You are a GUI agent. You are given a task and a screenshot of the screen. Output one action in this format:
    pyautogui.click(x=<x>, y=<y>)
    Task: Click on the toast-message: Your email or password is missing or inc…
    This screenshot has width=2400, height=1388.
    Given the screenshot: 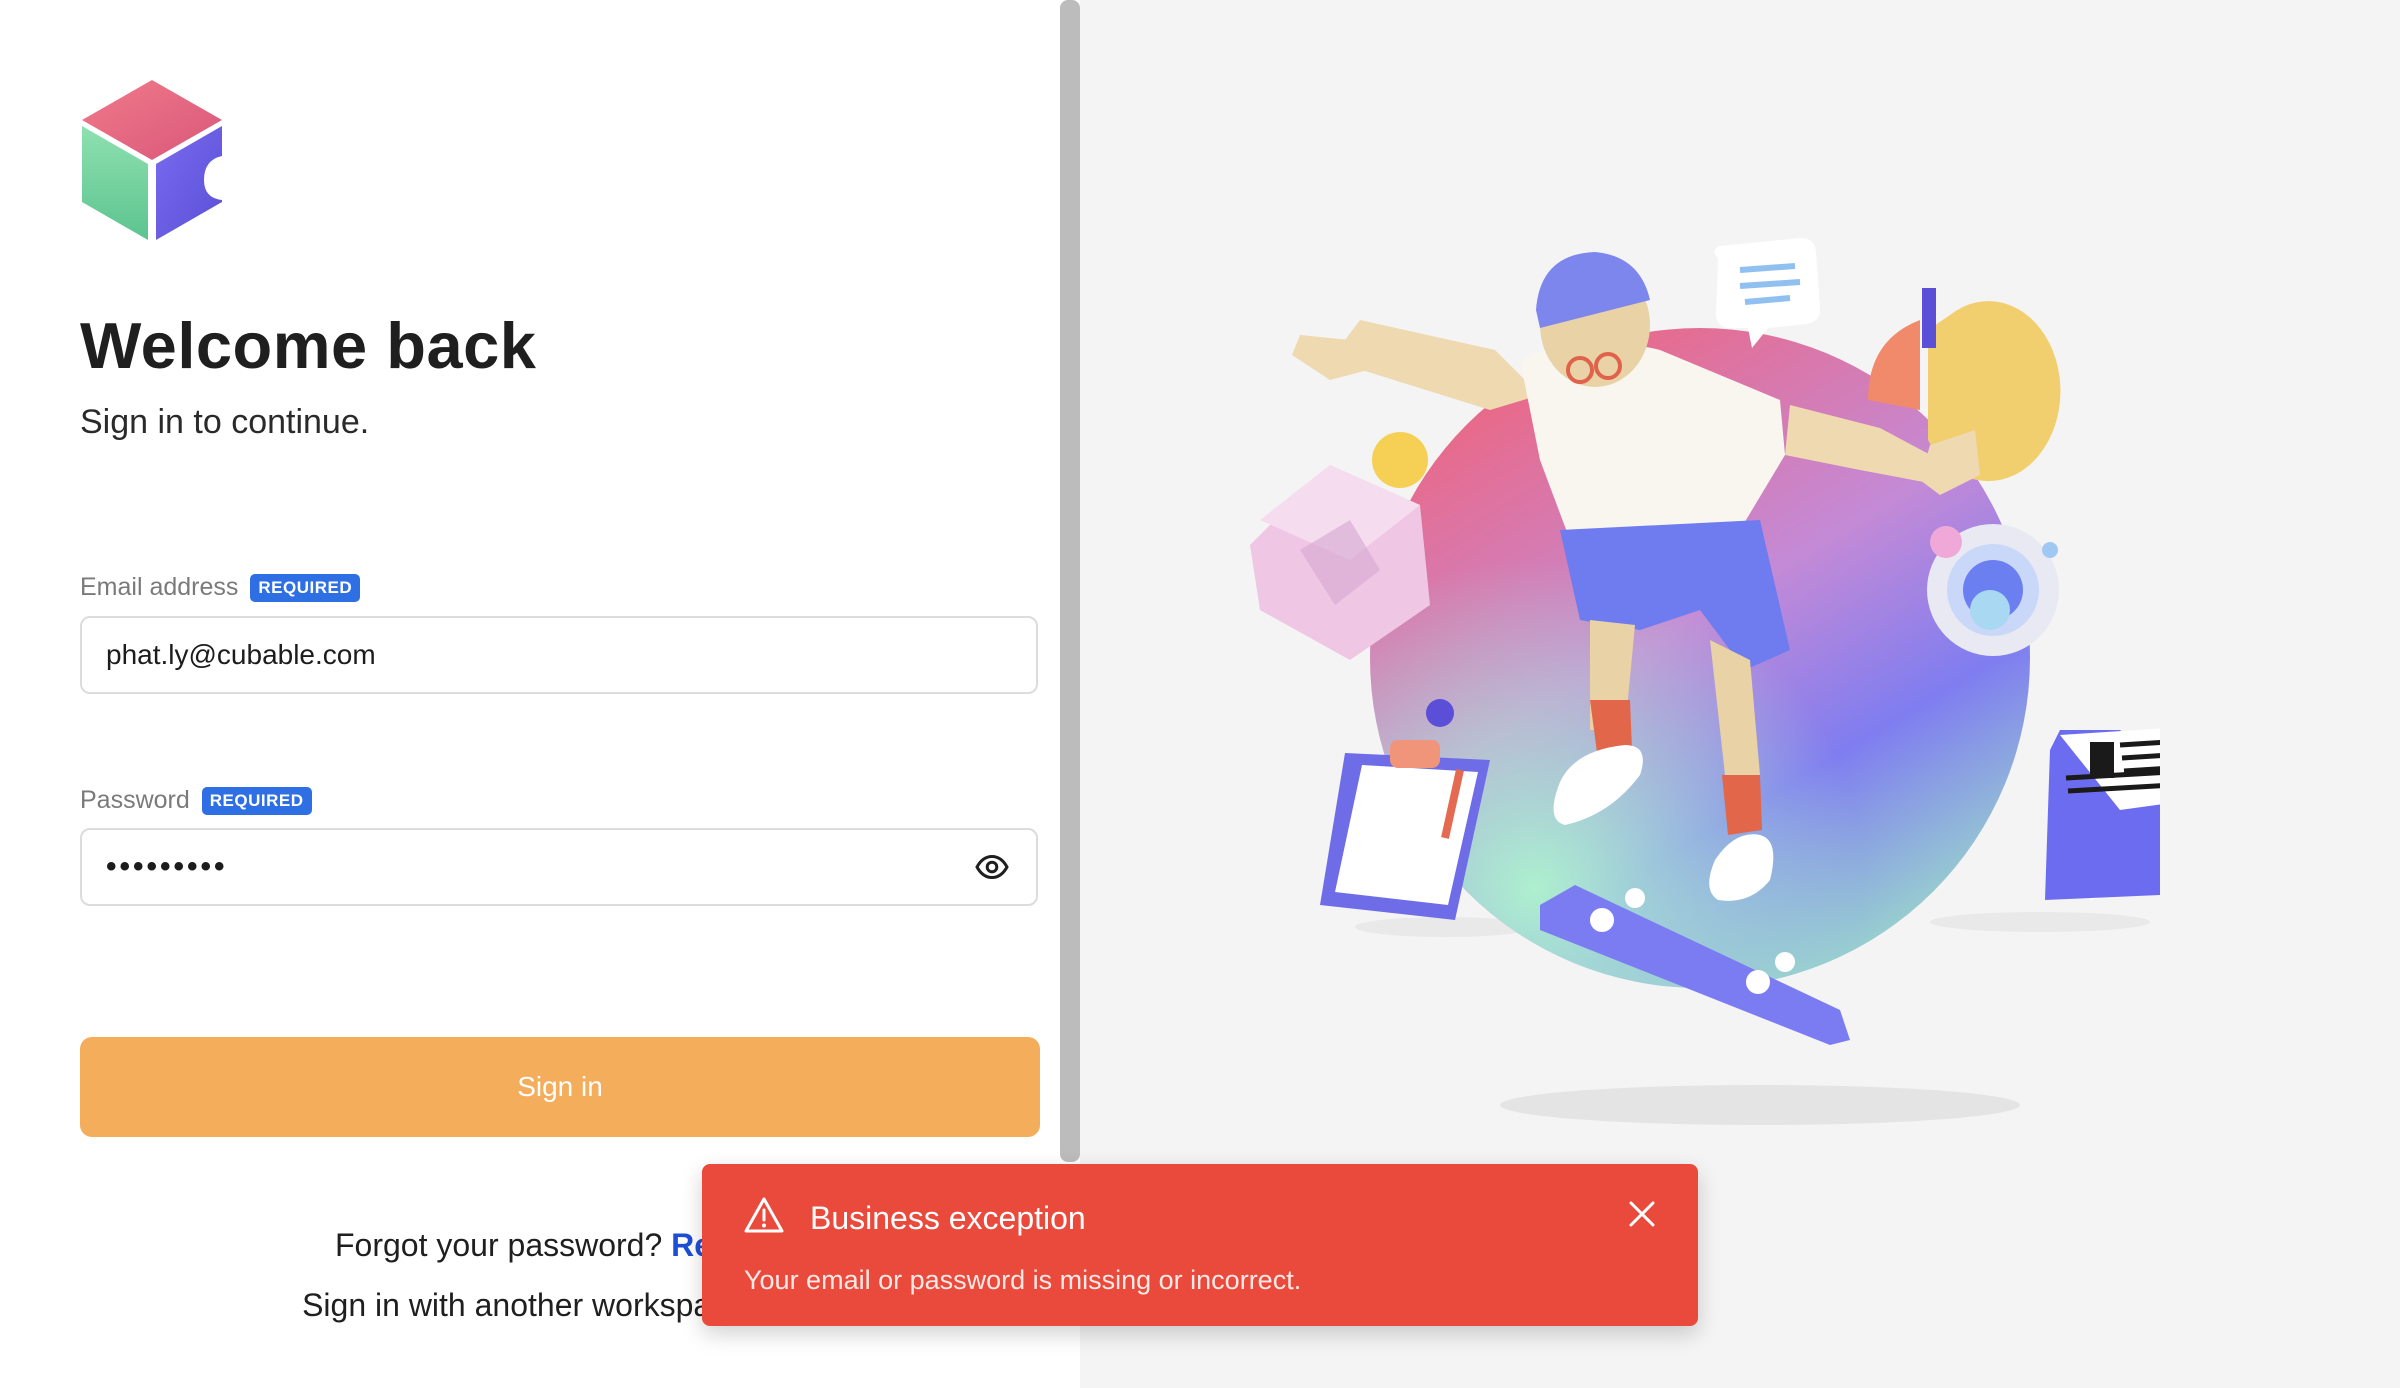 What is the action you would take?
    pyautogui.click(x=1023, y=1280)
    